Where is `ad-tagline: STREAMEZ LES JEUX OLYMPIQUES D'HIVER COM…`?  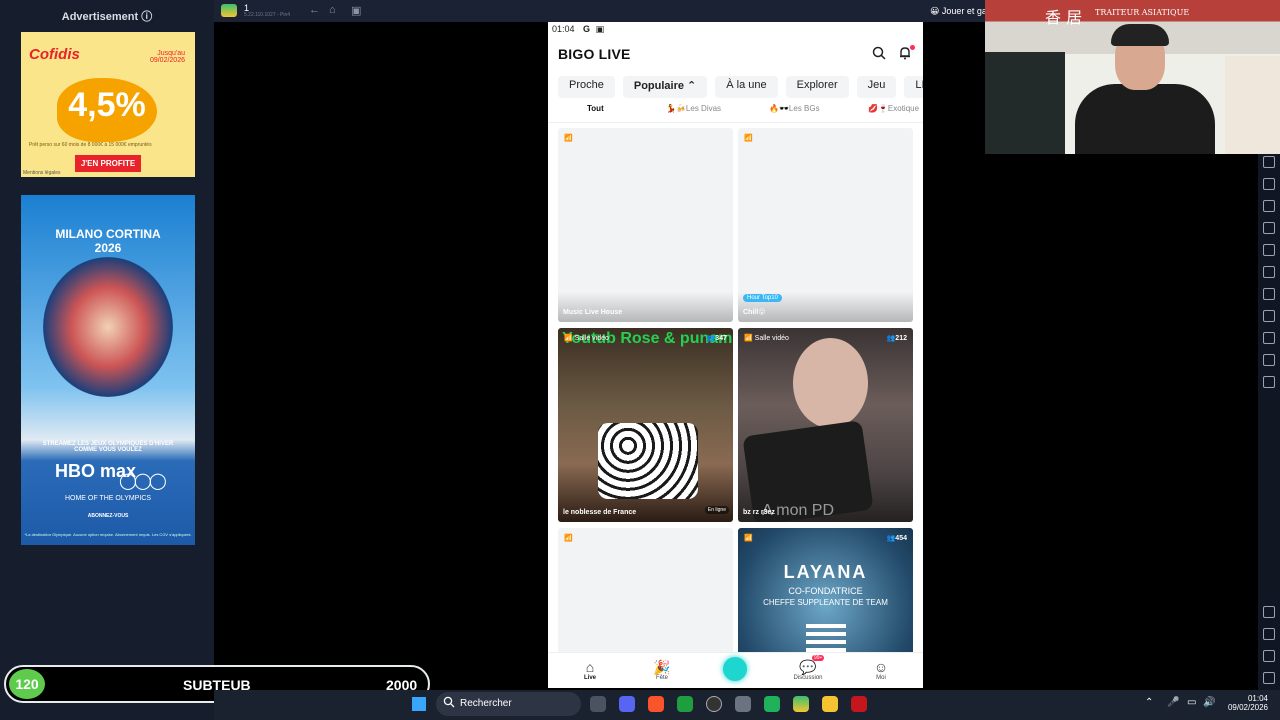 ad-tagline: STREAMEZ LES JEUX OLYMPIQUES D'HIVER COM… is located at coordinates (108, 447).